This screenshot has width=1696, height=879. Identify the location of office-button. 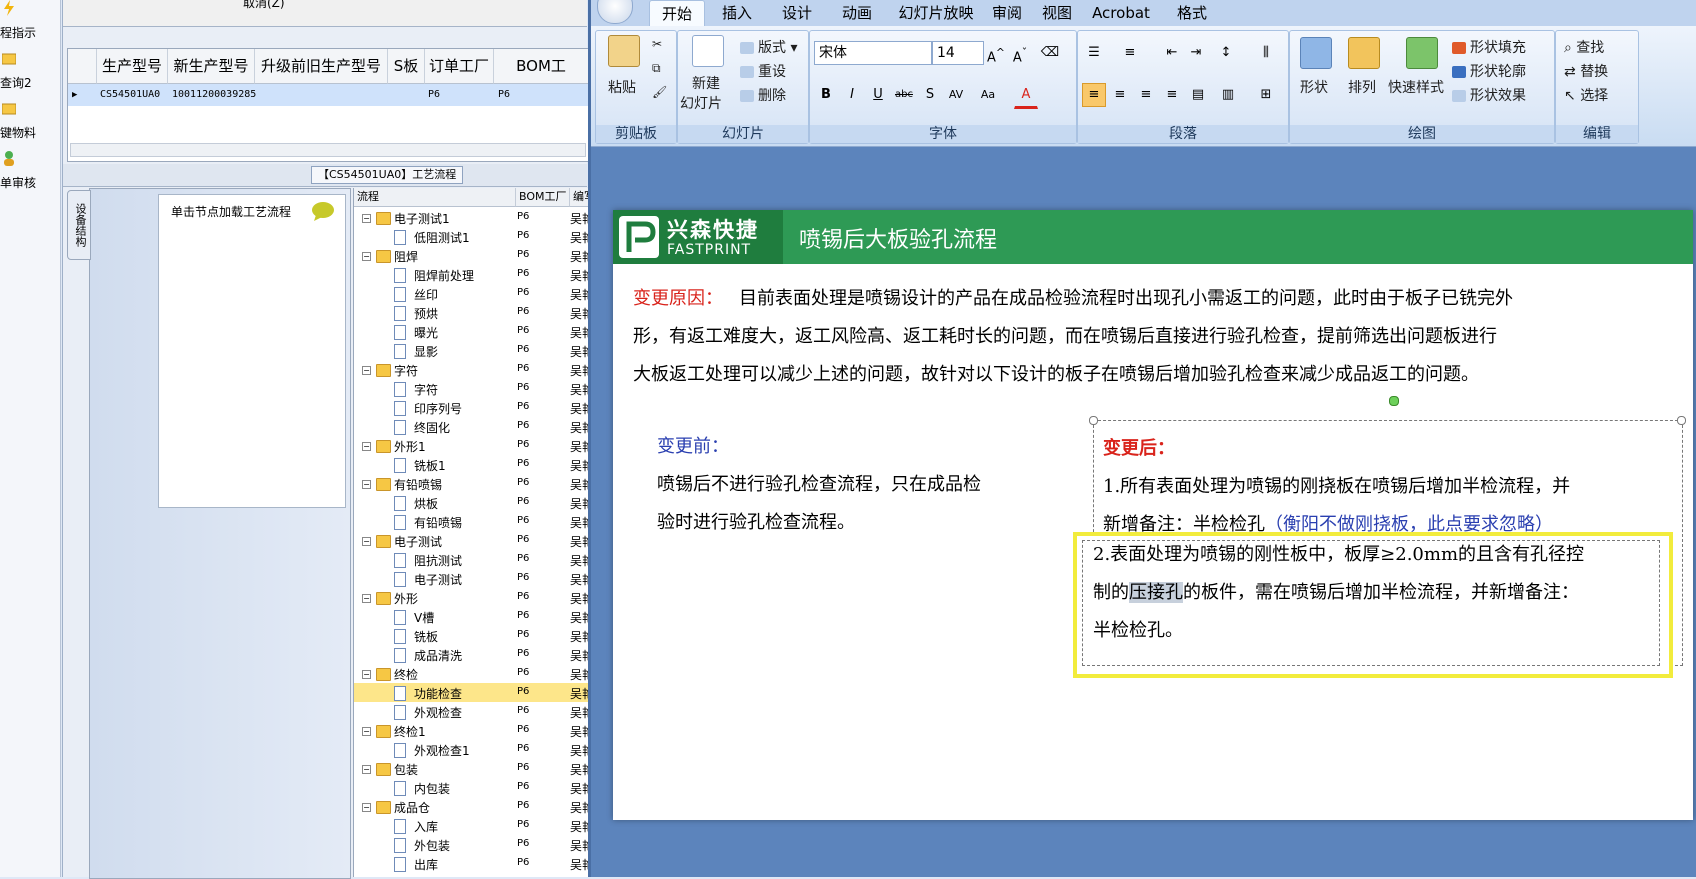
(615, 12).